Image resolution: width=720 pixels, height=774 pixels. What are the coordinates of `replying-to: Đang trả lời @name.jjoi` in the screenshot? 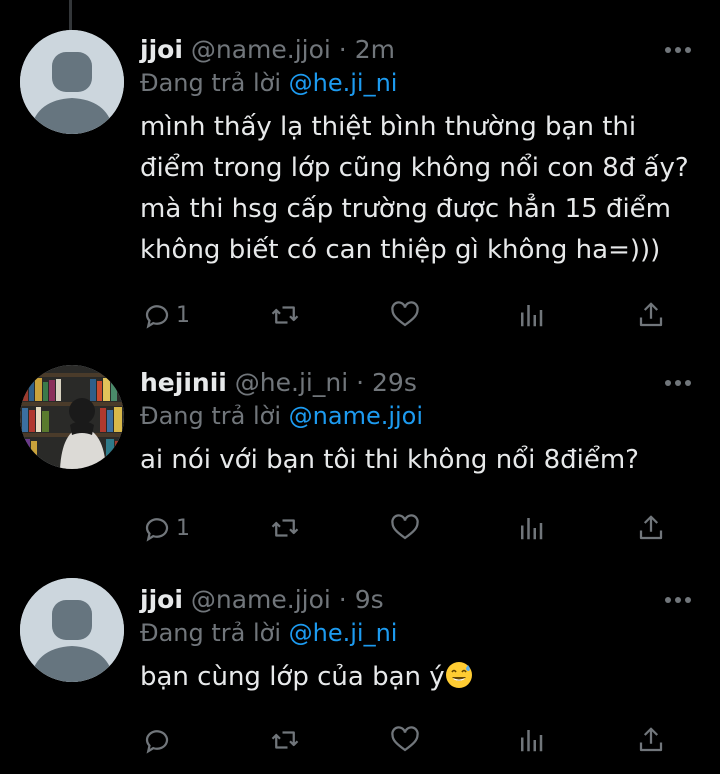 It's located at (420, 416).